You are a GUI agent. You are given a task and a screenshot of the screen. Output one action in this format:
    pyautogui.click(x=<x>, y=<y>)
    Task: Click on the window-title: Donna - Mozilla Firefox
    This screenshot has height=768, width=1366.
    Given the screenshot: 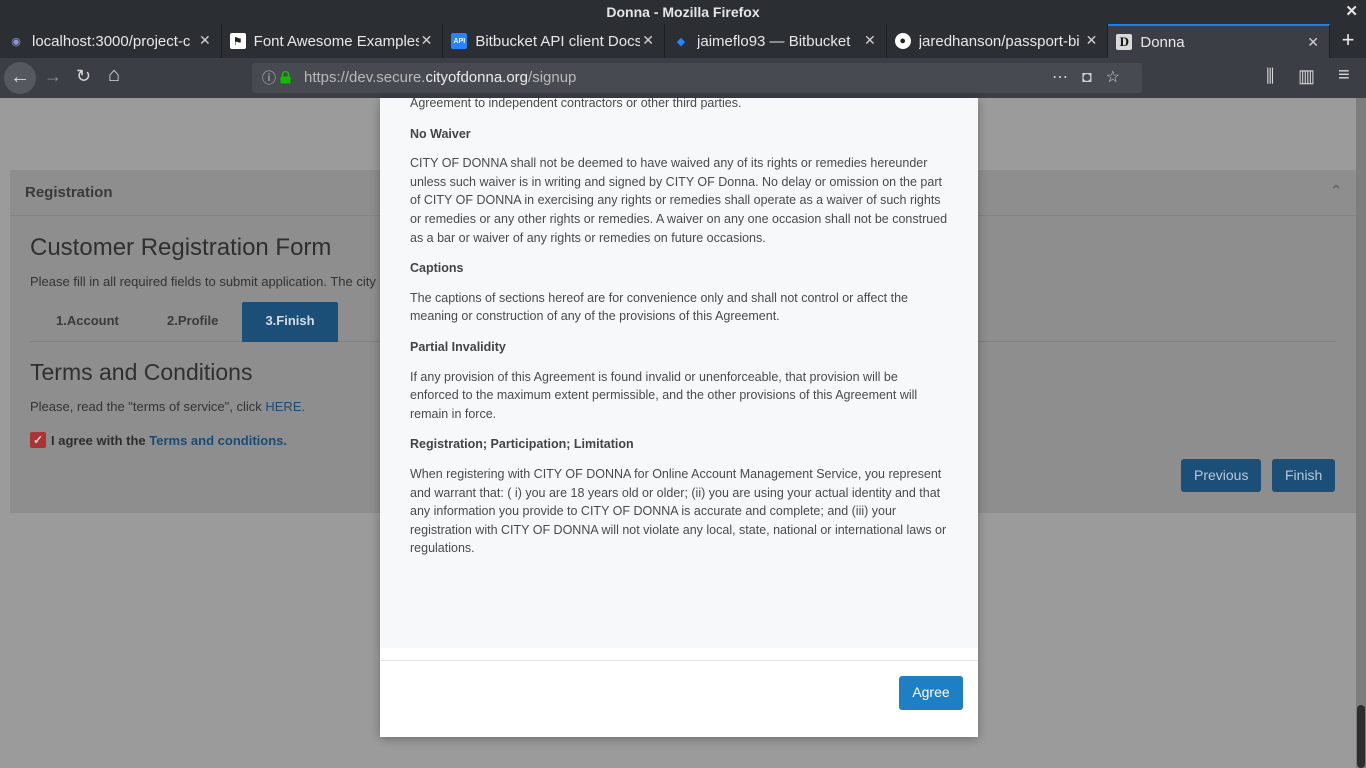 What is the action you would take?
    pyautogui.click(x=683, y=12)
    